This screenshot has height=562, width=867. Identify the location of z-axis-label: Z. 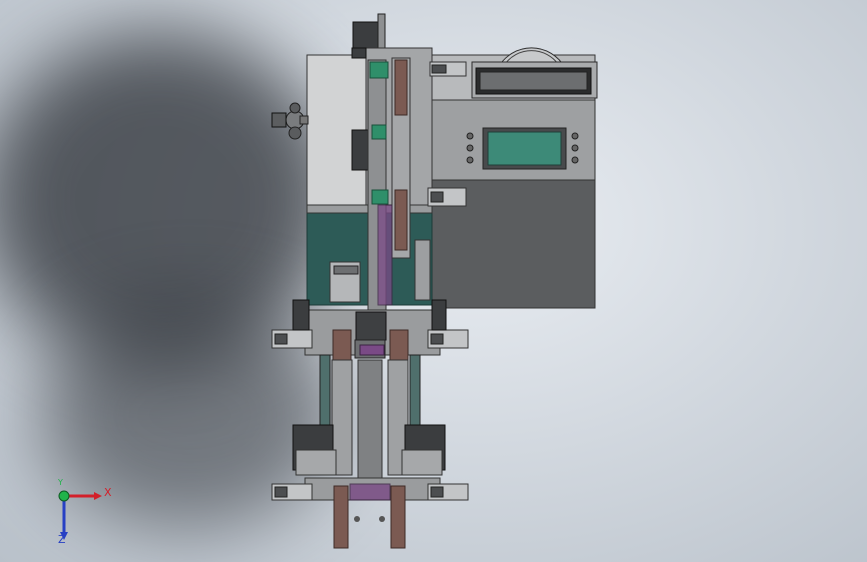
(62, 539).